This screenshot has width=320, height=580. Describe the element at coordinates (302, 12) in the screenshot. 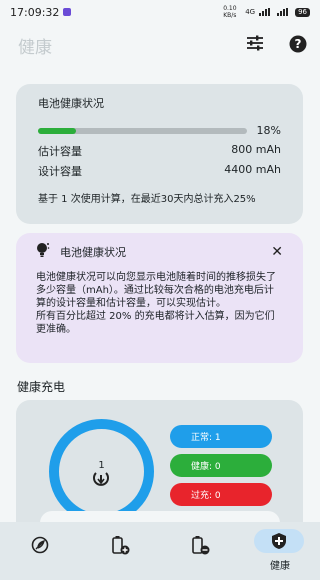

I see `battery-indicator: 96` at that location.